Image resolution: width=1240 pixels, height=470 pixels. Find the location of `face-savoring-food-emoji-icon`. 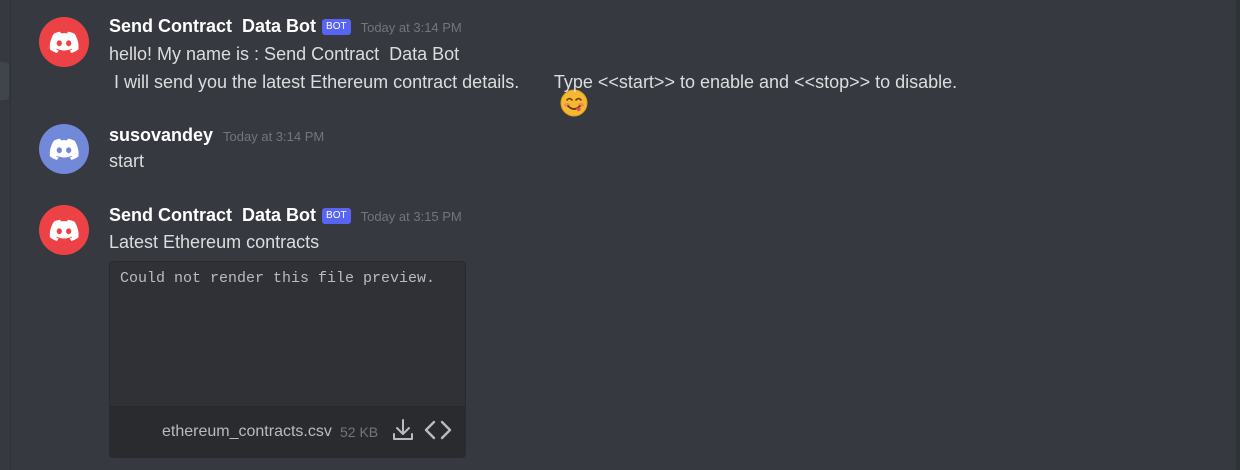

face-savoring-food-emoji-icon is located at coordinates (554, 92).